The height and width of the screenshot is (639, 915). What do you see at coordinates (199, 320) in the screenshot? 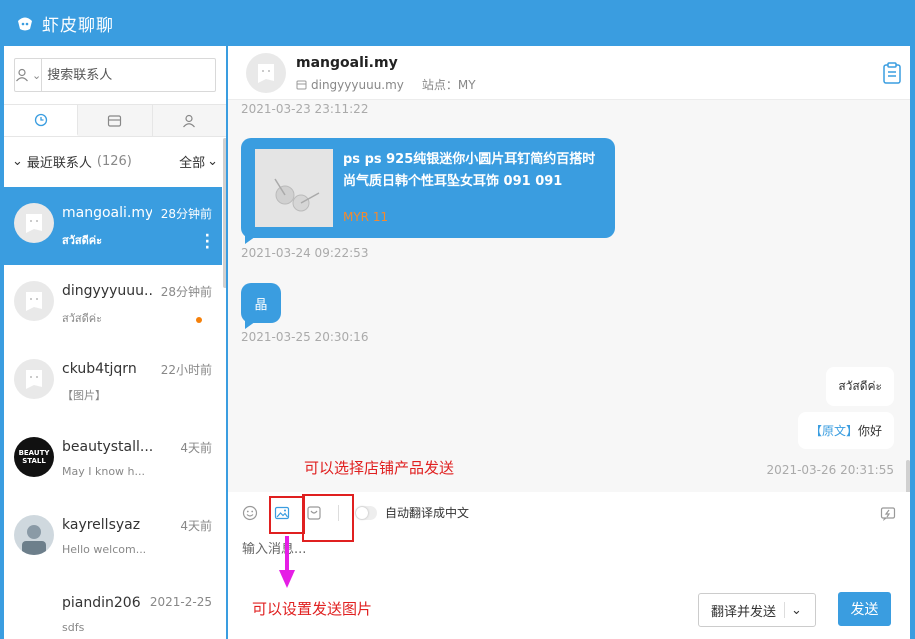
I see `unread-dot` at bounding box center [199, 320].